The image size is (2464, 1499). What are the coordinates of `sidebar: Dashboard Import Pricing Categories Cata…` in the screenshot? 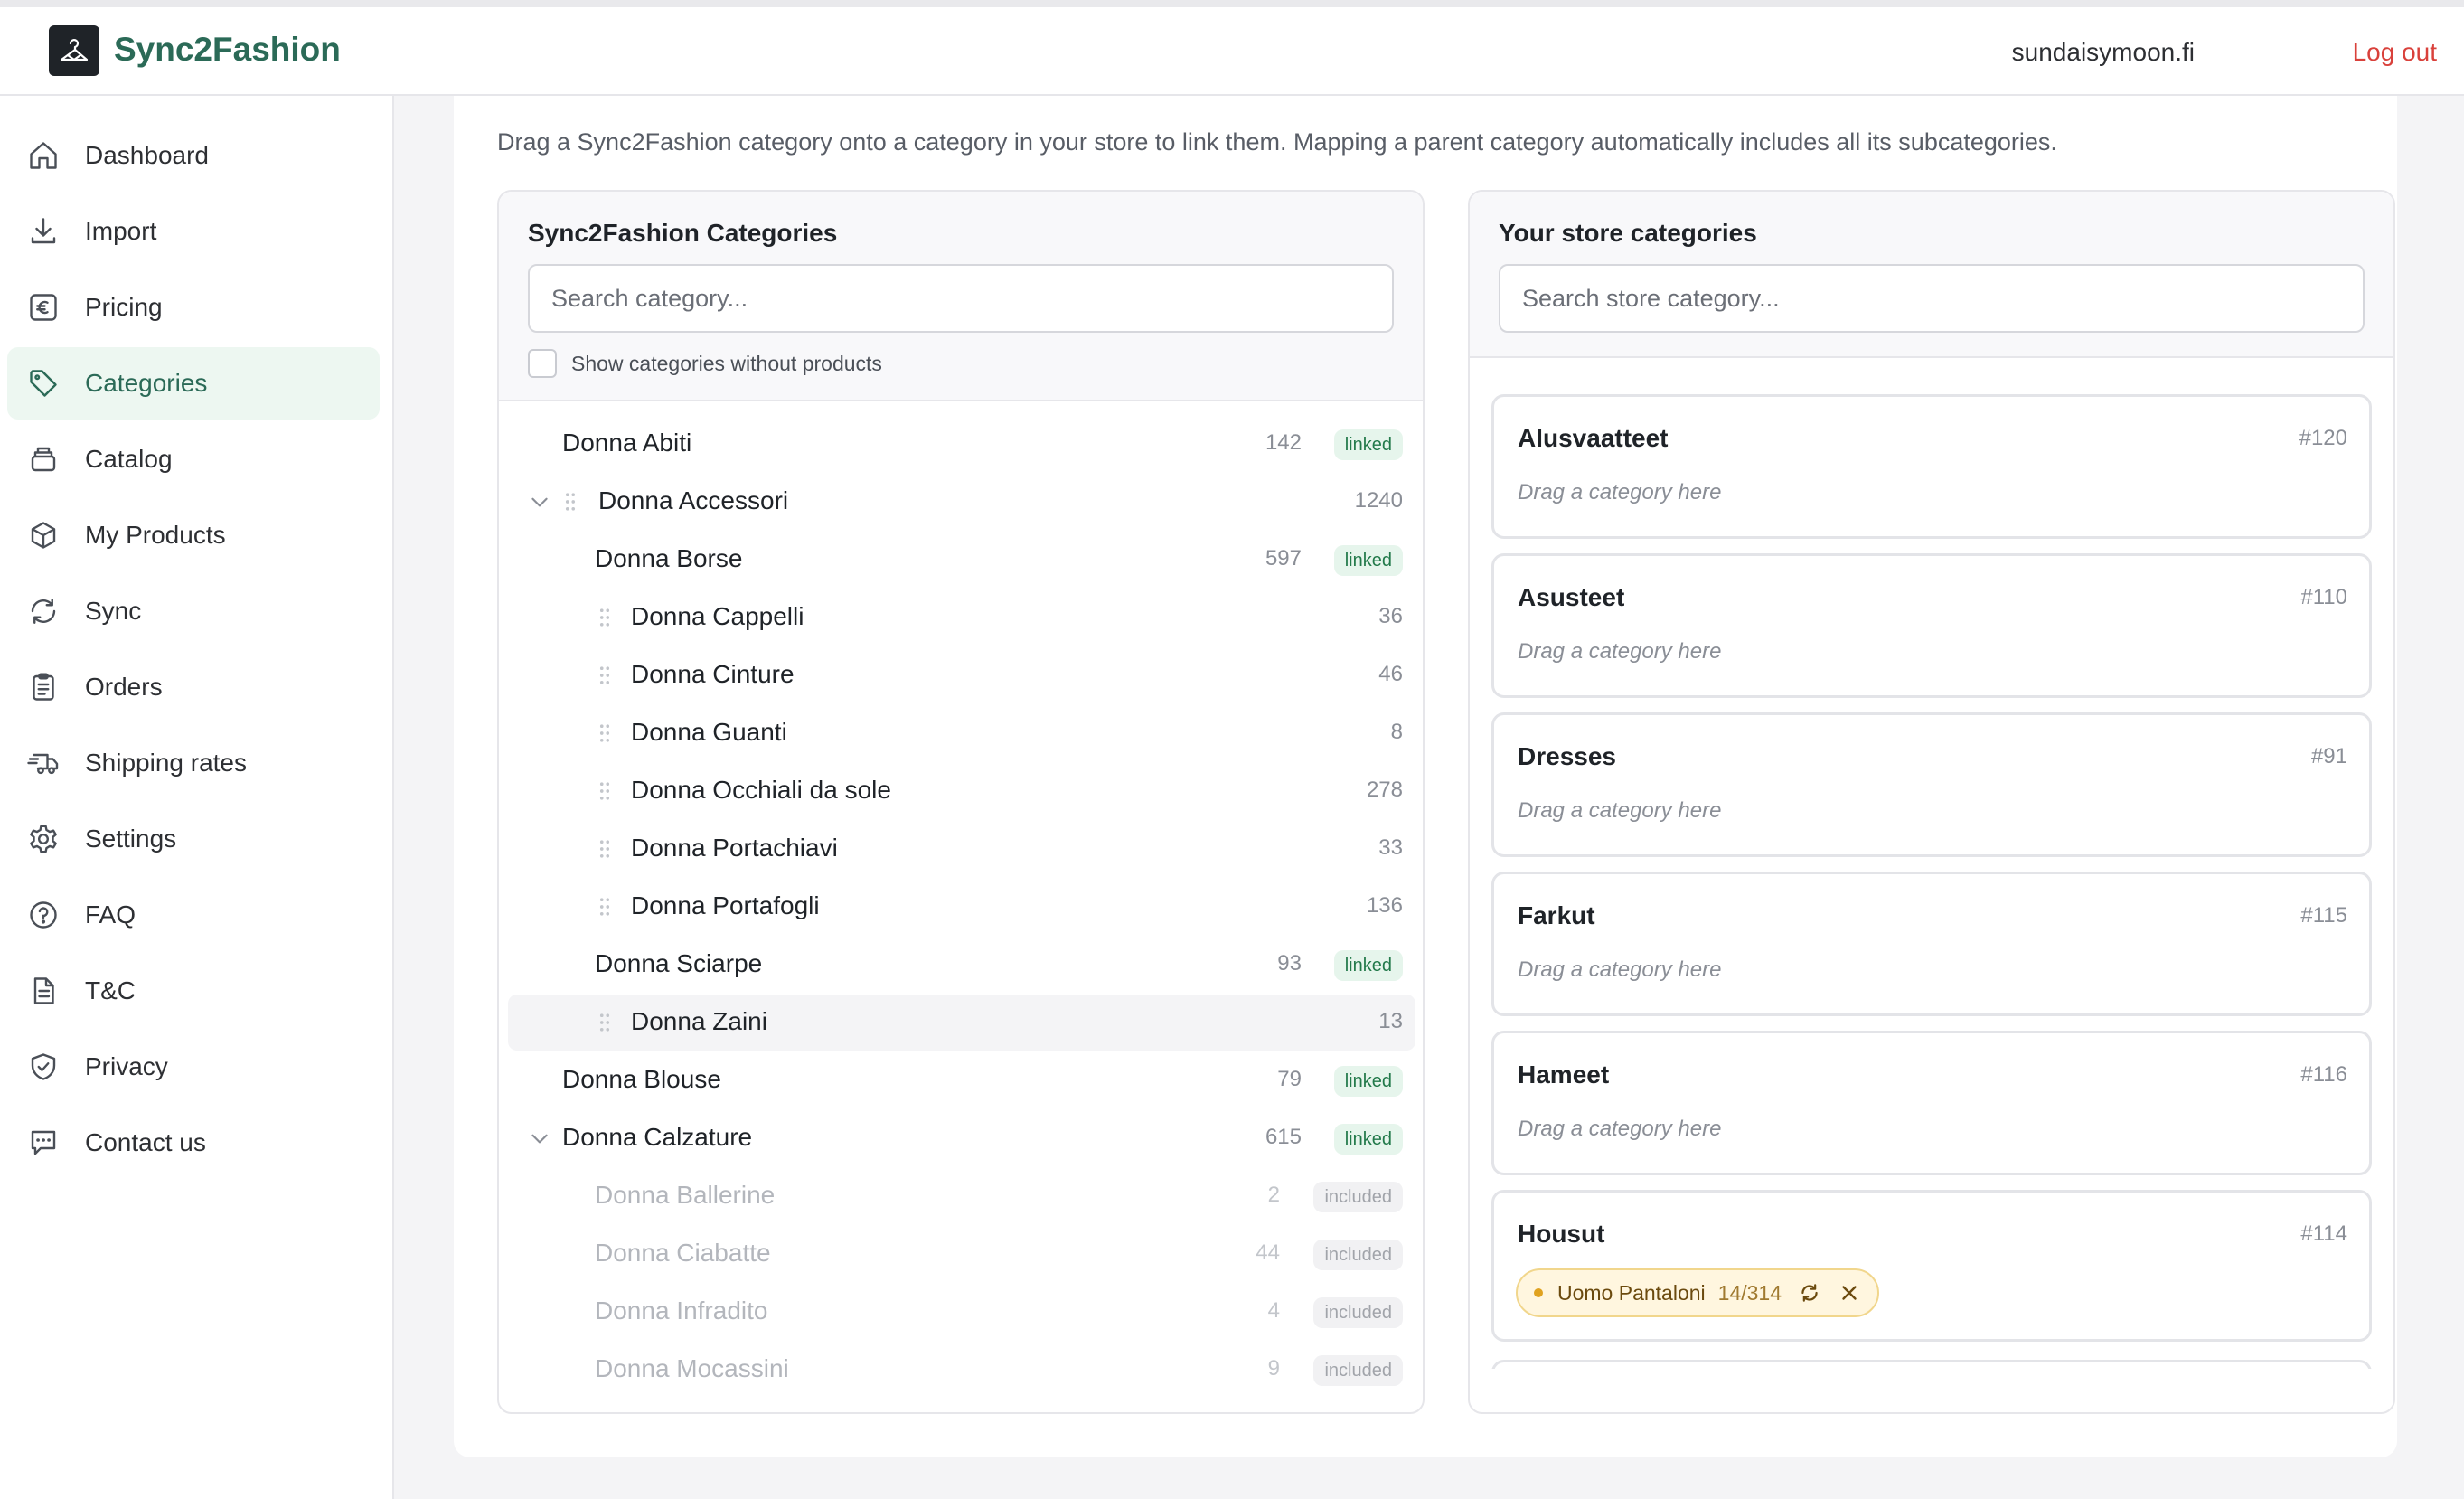 It's located at (197, 797).